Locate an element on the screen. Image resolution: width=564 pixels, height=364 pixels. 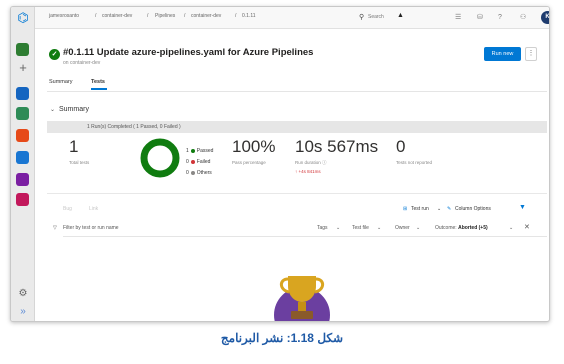
others-dot-icon is located at coordinates (192, 172).